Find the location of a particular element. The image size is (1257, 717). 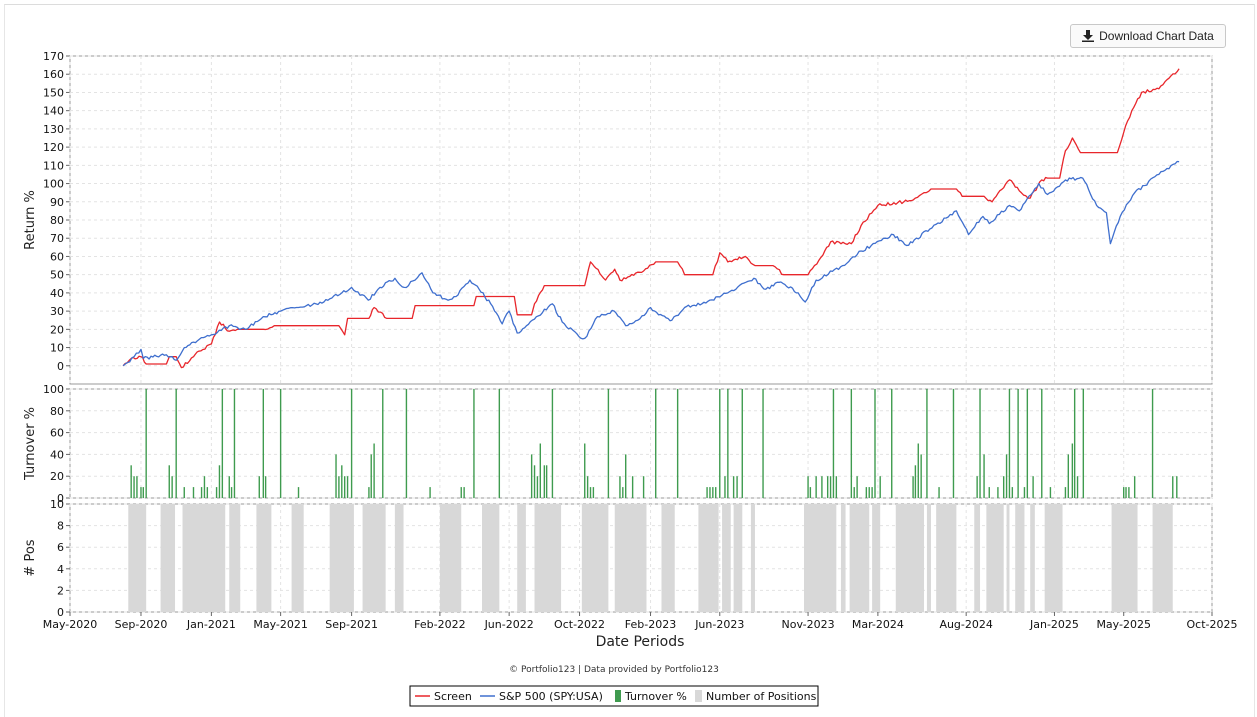

returns-ytick-label: 70 is located at coordinates (57, 238).